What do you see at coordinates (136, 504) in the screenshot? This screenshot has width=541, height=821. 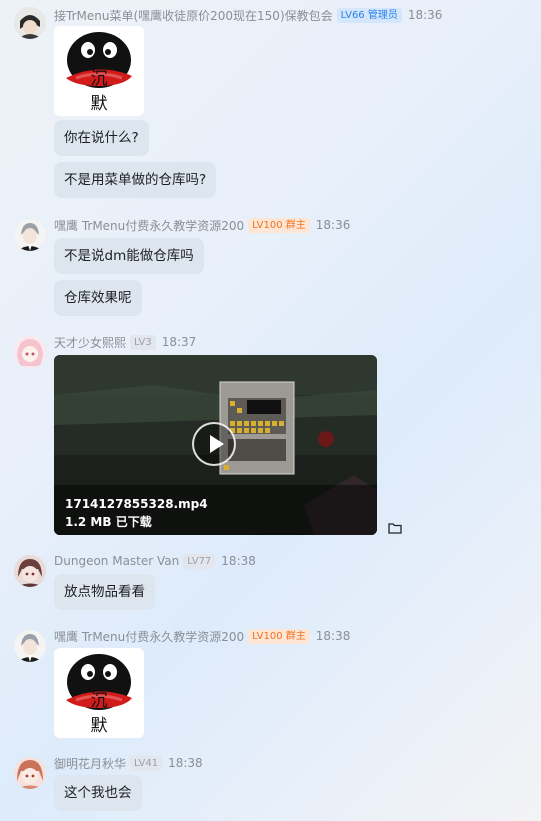 I see `video-filename: 1714127855328.mp4` at bounding box center [136, 504].